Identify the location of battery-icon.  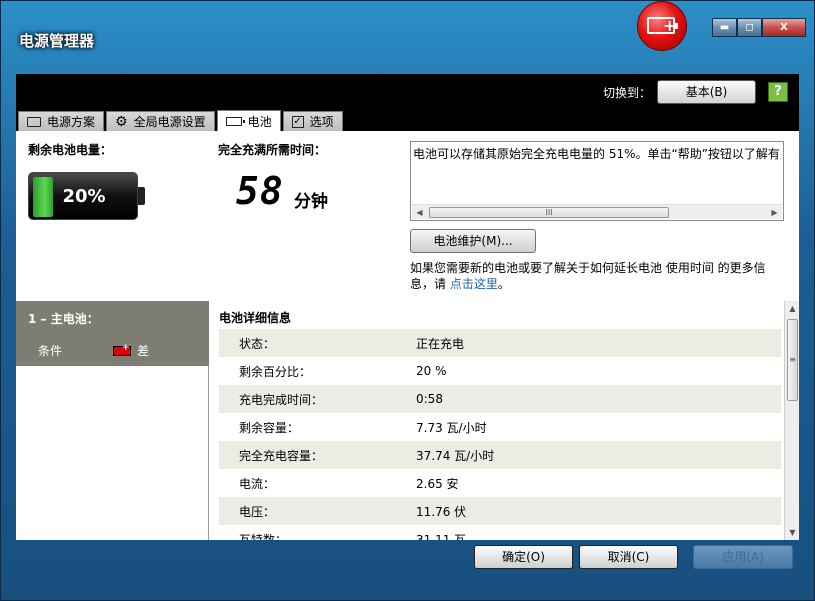
(235, 121).